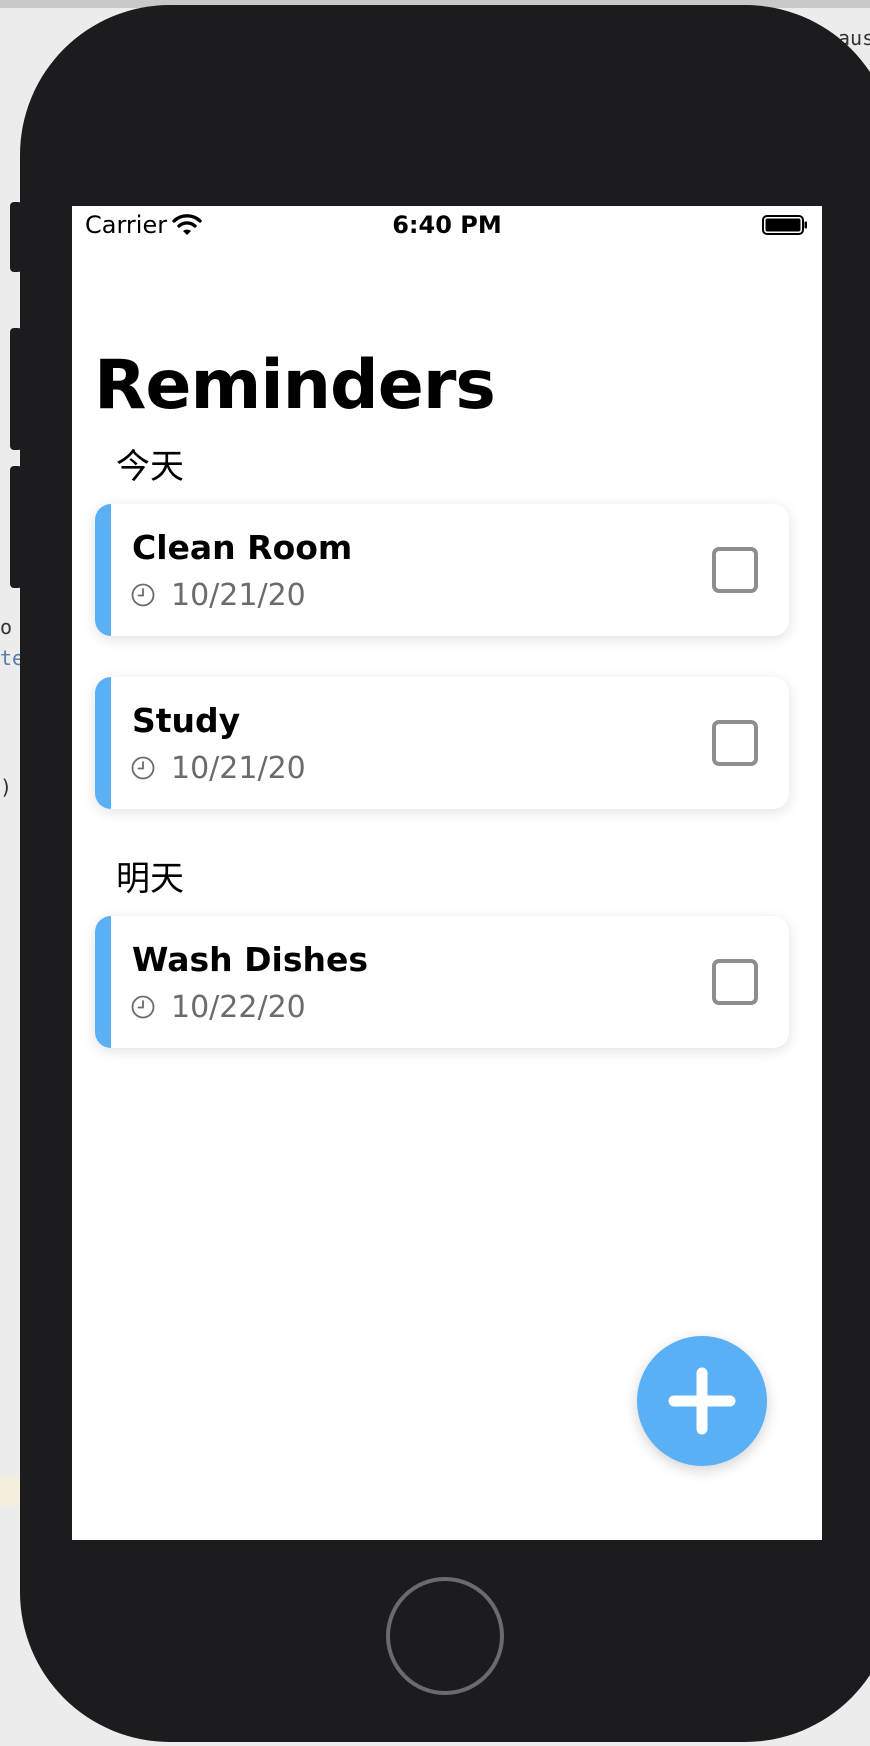 The image size is (870, 1746). Describe the element at coordinates (442, 743) in the screenshot. I see `reminder-card: Study 10/21/20` at that location.